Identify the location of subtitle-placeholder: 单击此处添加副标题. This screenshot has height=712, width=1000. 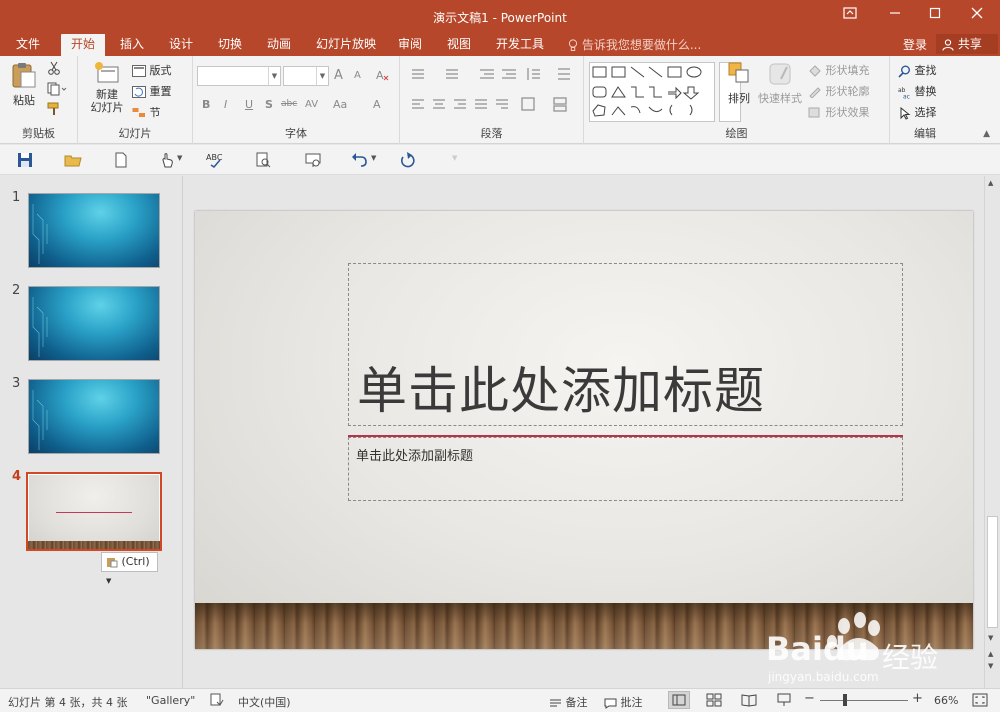
(625, 469).